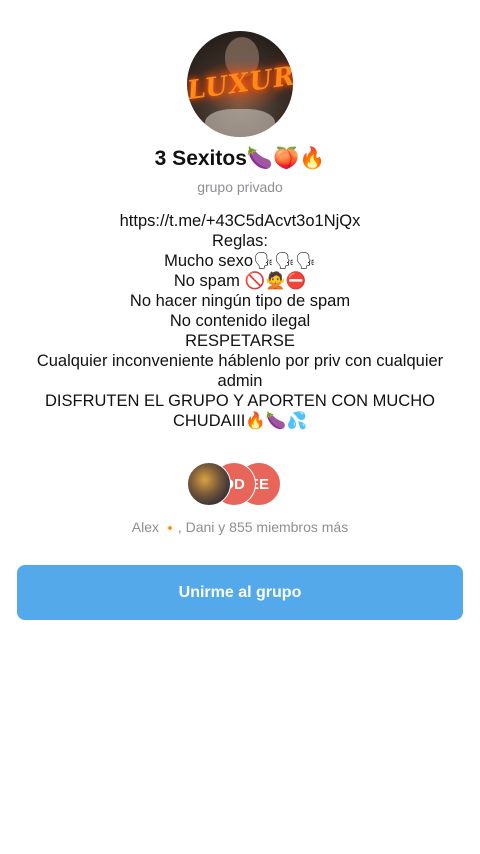 The width and height of the screenshot is (480, 854). I want to click on member-name-alex: Alex, so click(145, 527).